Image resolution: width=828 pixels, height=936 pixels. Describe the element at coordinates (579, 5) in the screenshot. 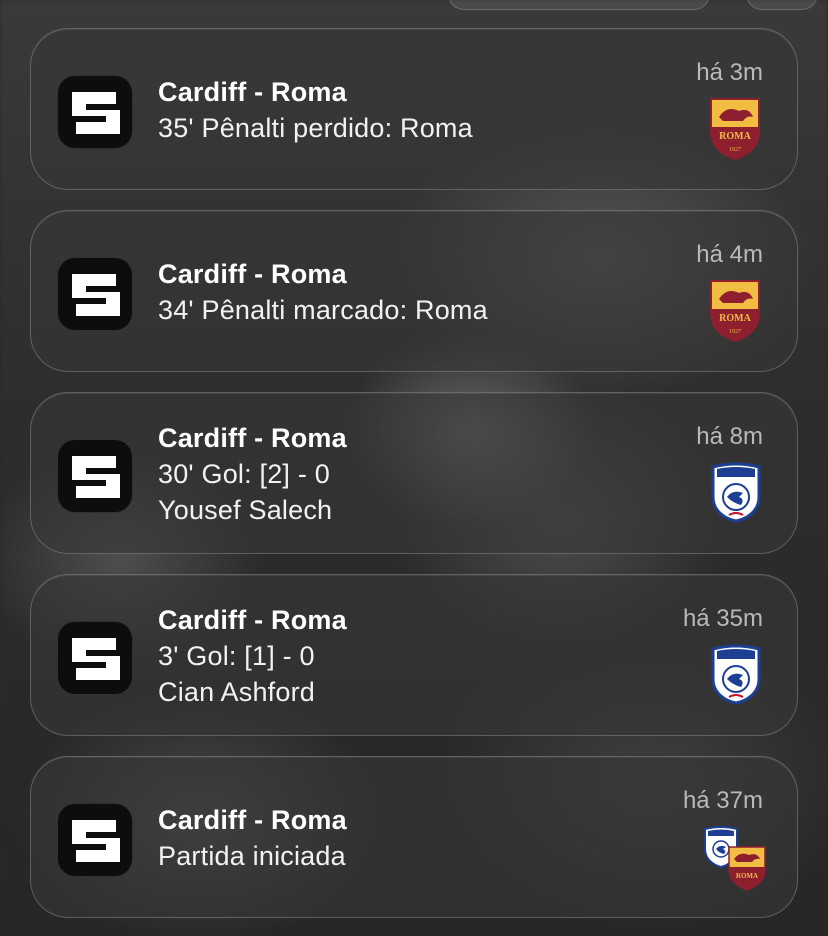

I see `previous-notification-stub` at that location.